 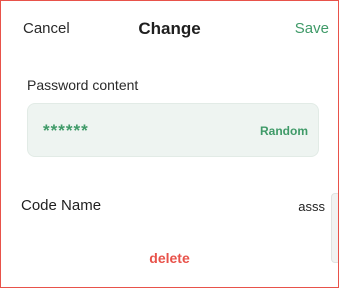 I want to click on code-name-value: asss, so click(x=311, y=206).